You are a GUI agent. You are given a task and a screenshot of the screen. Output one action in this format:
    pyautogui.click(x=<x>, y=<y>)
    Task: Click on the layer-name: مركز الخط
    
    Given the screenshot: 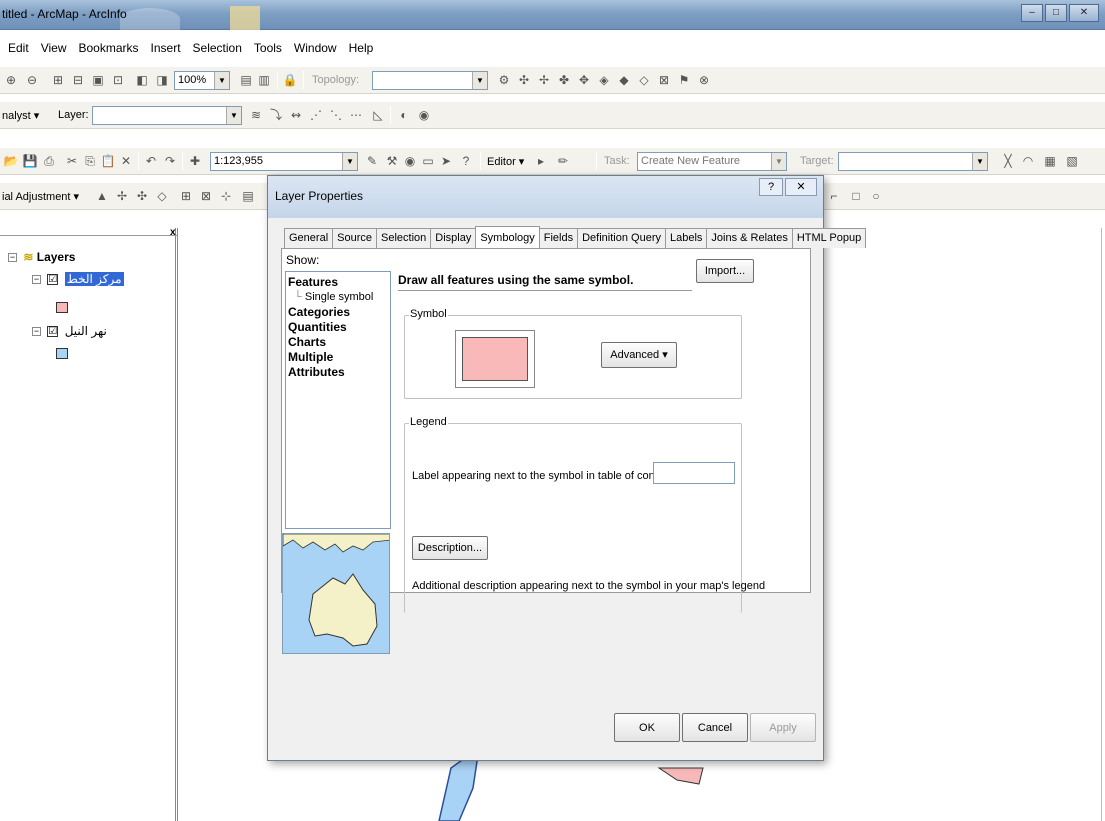 What is the action you would take?
    pyautogui.click(x=94, y=279)
    